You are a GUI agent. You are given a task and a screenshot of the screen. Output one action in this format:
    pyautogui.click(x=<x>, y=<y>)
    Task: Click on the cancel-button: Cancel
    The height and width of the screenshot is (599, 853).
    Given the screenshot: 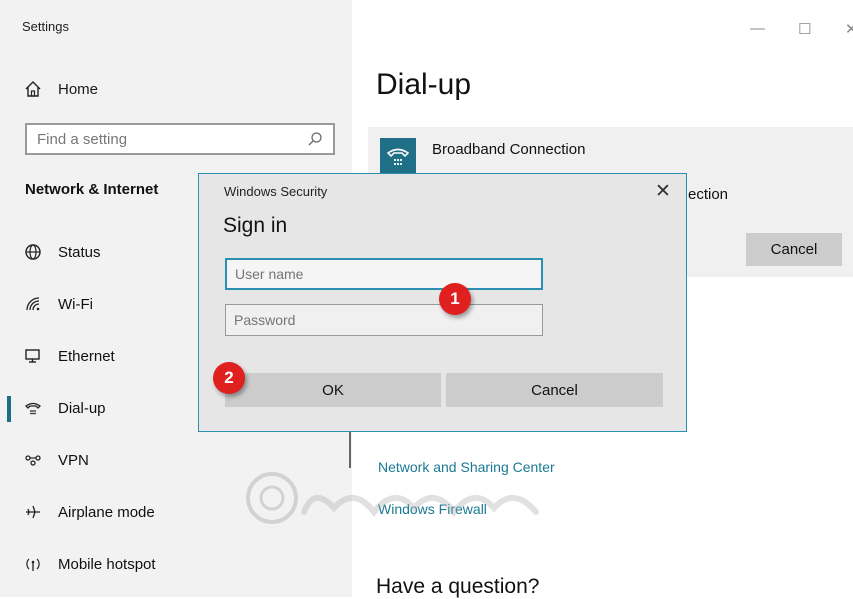 What is the action you would take?
    pyautogui.click(x=554, y=390)
    